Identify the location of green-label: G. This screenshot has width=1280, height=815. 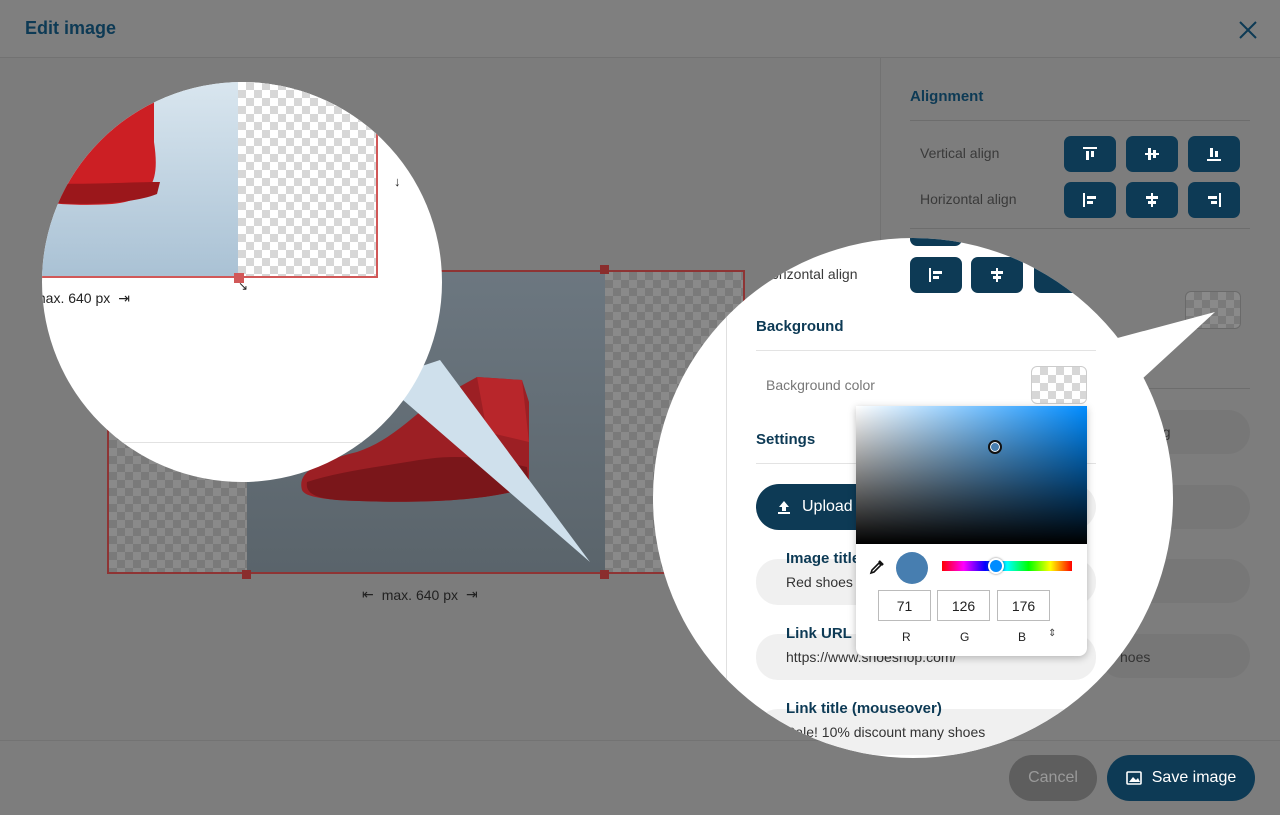
(965, 637).